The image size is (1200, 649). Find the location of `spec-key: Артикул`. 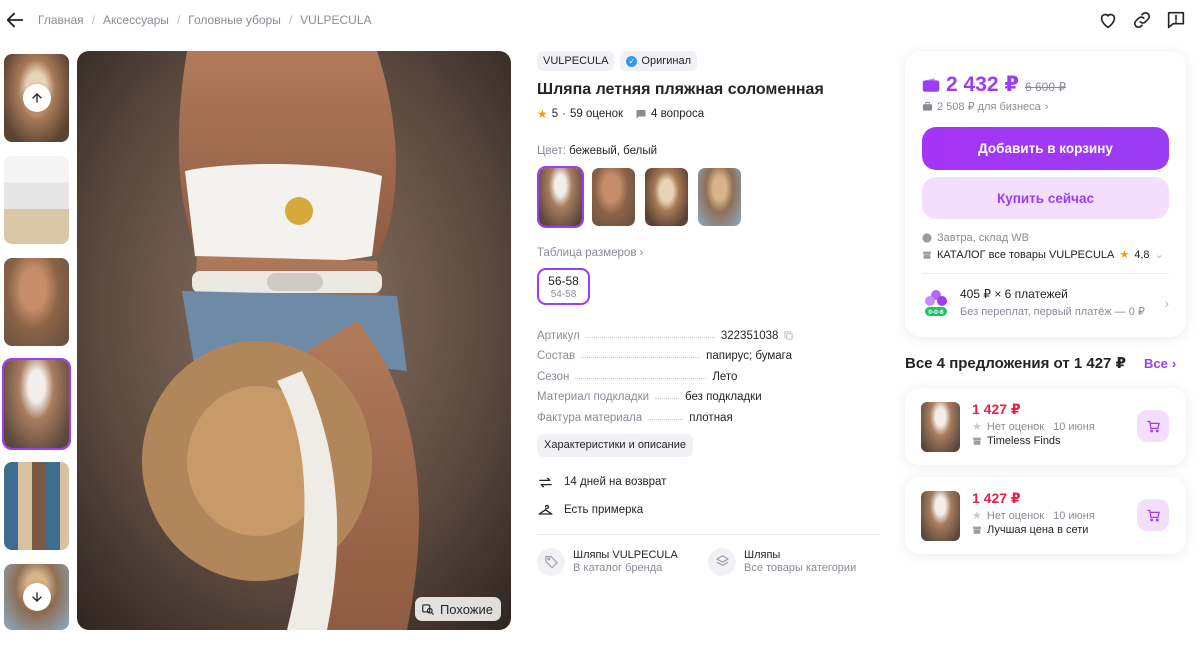

spec-key: Артикул is located at coordinates (558, 335).